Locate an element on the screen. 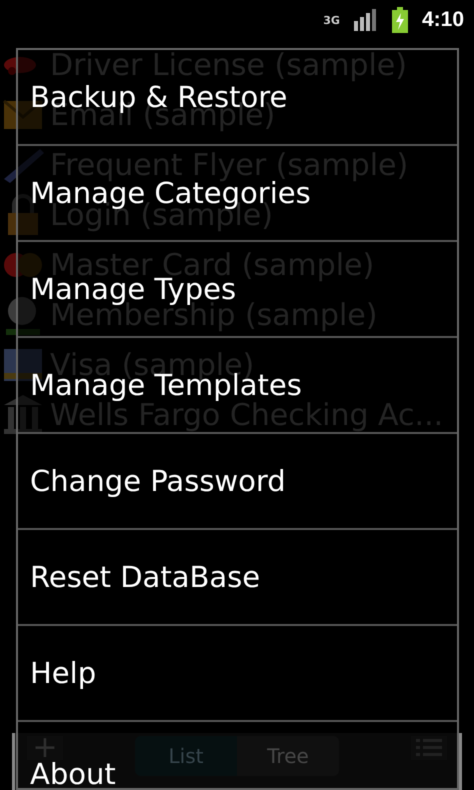 The width and height of the screenshot is (474, 790). menu-item: Help is located at coordinates (237, 674).